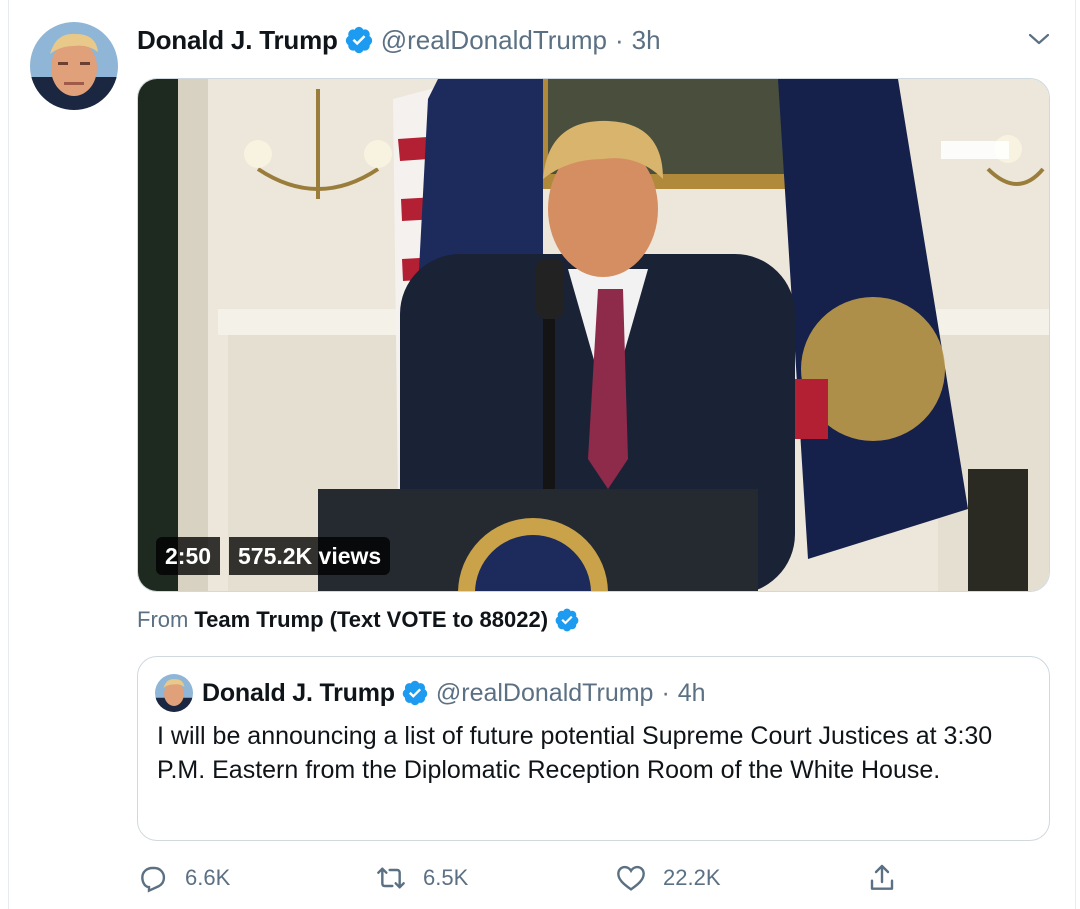  What do you see at coordinates (692, 877) in the screenshot?
I see `like-count: 22.2K` at bounding box center [692, 877].